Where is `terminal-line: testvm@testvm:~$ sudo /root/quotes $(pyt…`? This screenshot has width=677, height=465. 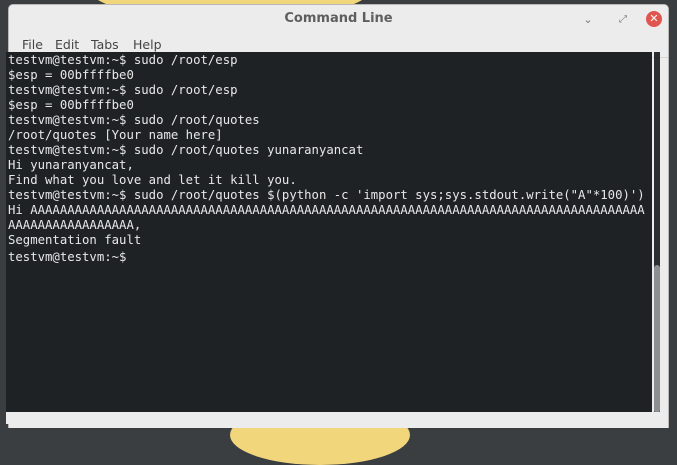
terminal-line: testvm@testvm:~$ sudo /root/quotes $(pyt… is located at coordinates (326, 195).